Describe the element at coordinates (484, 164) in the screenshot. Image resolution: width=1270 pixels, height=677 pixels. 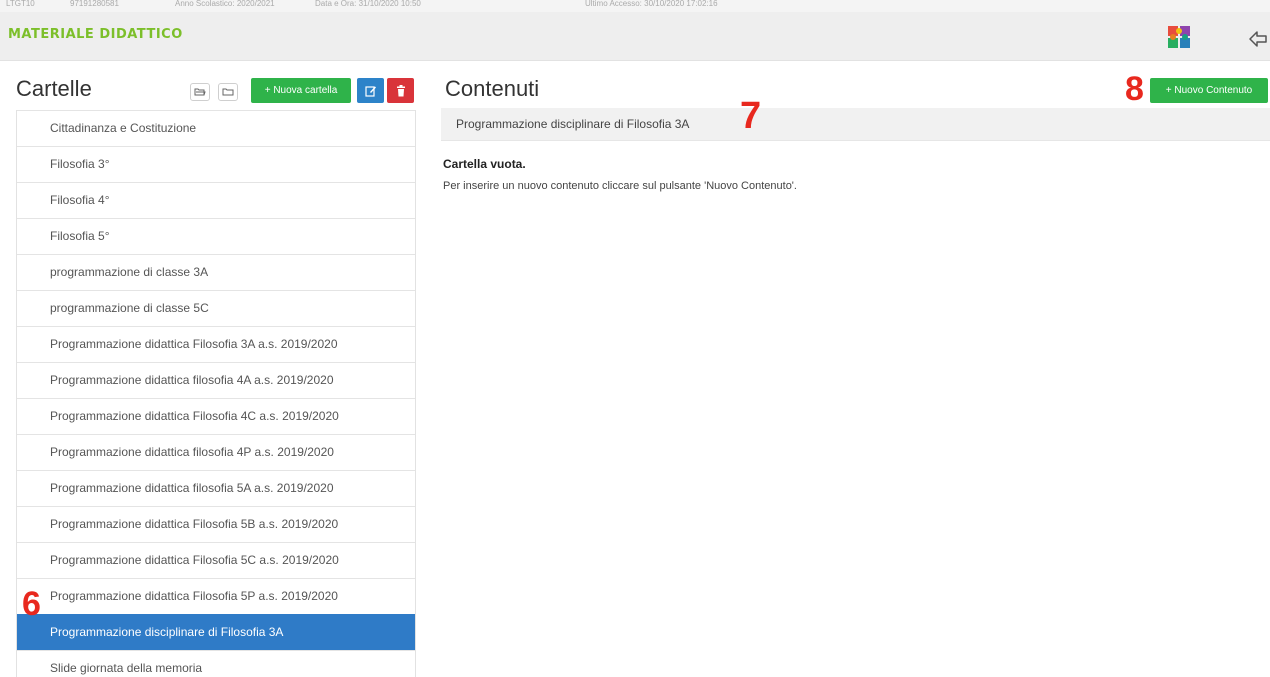
I see `empty-folder-title: Cartella vuota.` at that location.